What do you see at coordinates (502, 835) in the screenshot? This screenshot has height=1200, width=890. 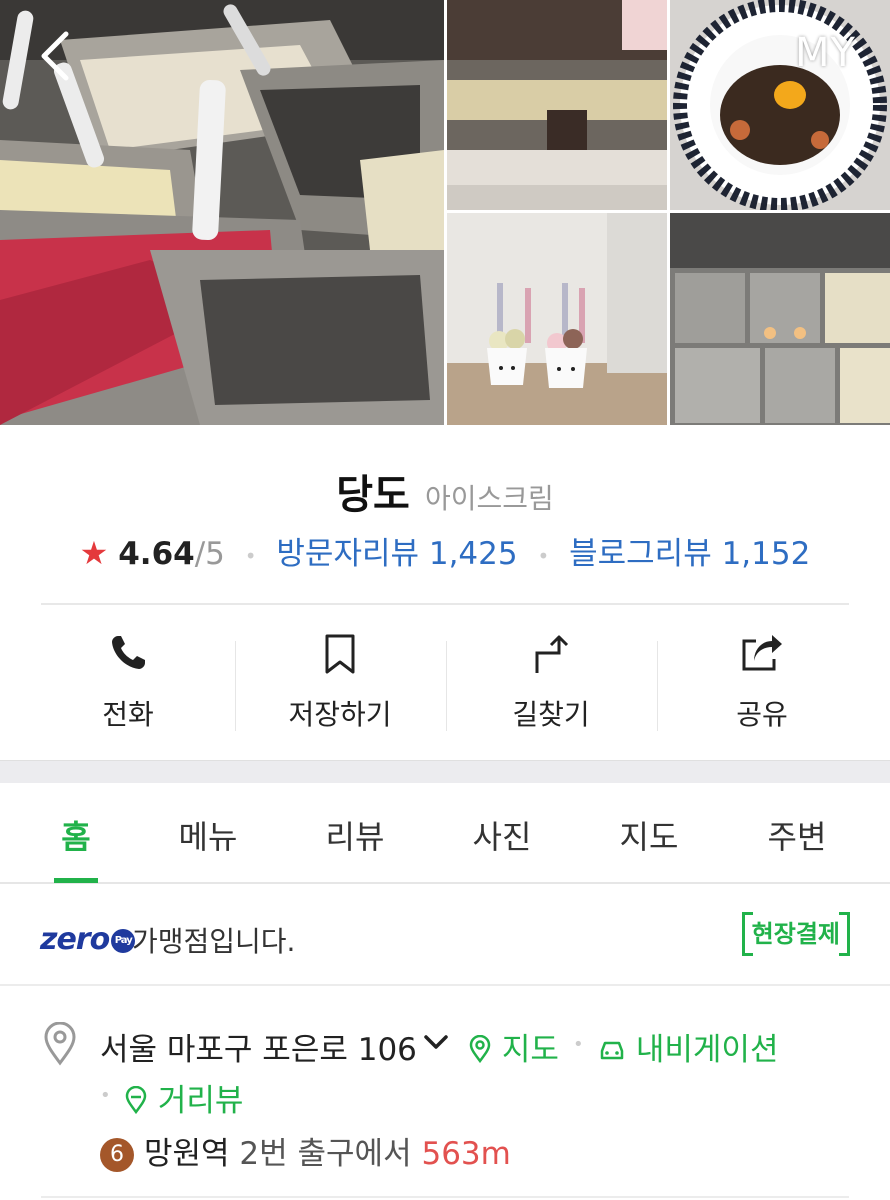 I see `tab-photos: 사진` at bounding box center [502, 835].